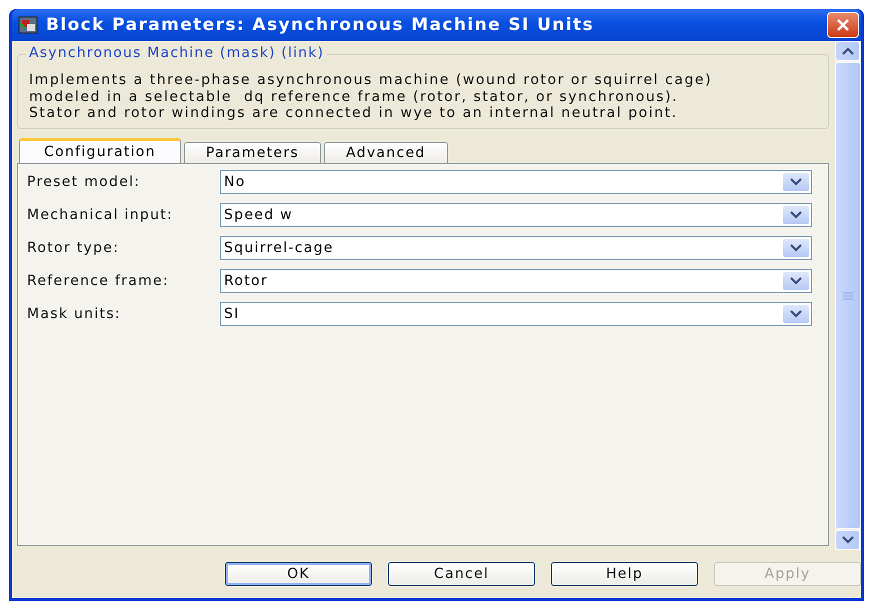 The image size is (871, 604). I want to click on field-label: Mechanical input:, so click(100, 215).